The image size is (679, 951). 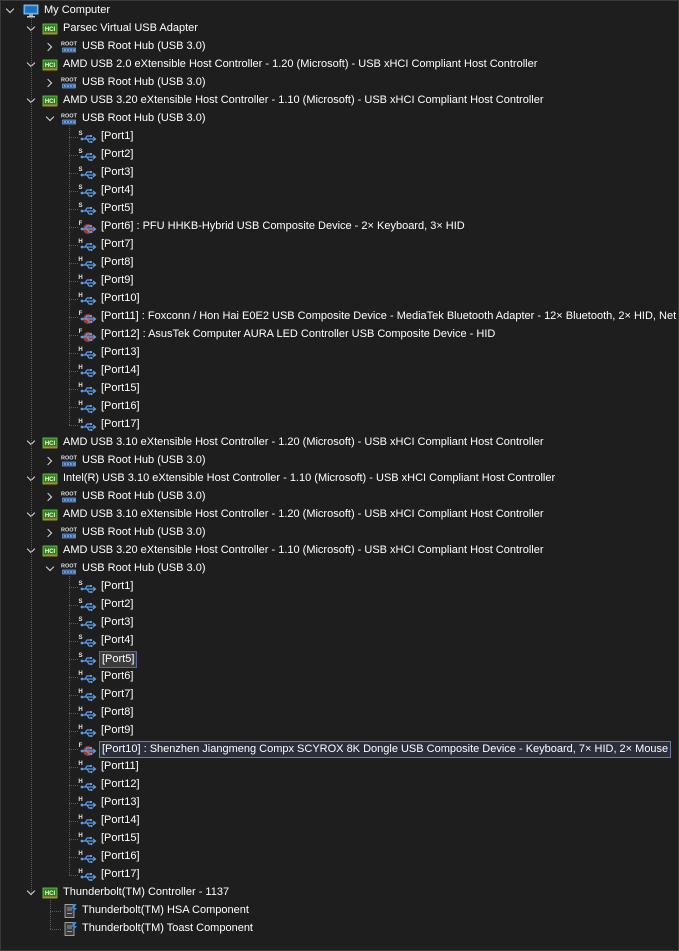 What do you see at coordinates (87, 623) in the screenshot?
I see `usb-port-icon: S` at bounding box center [87, 623].